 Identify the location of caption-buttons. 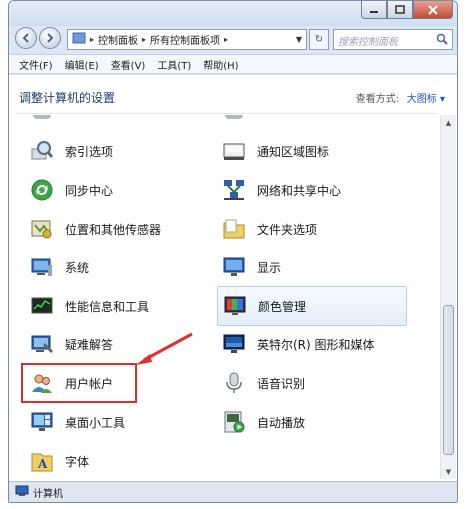
(407, 10).